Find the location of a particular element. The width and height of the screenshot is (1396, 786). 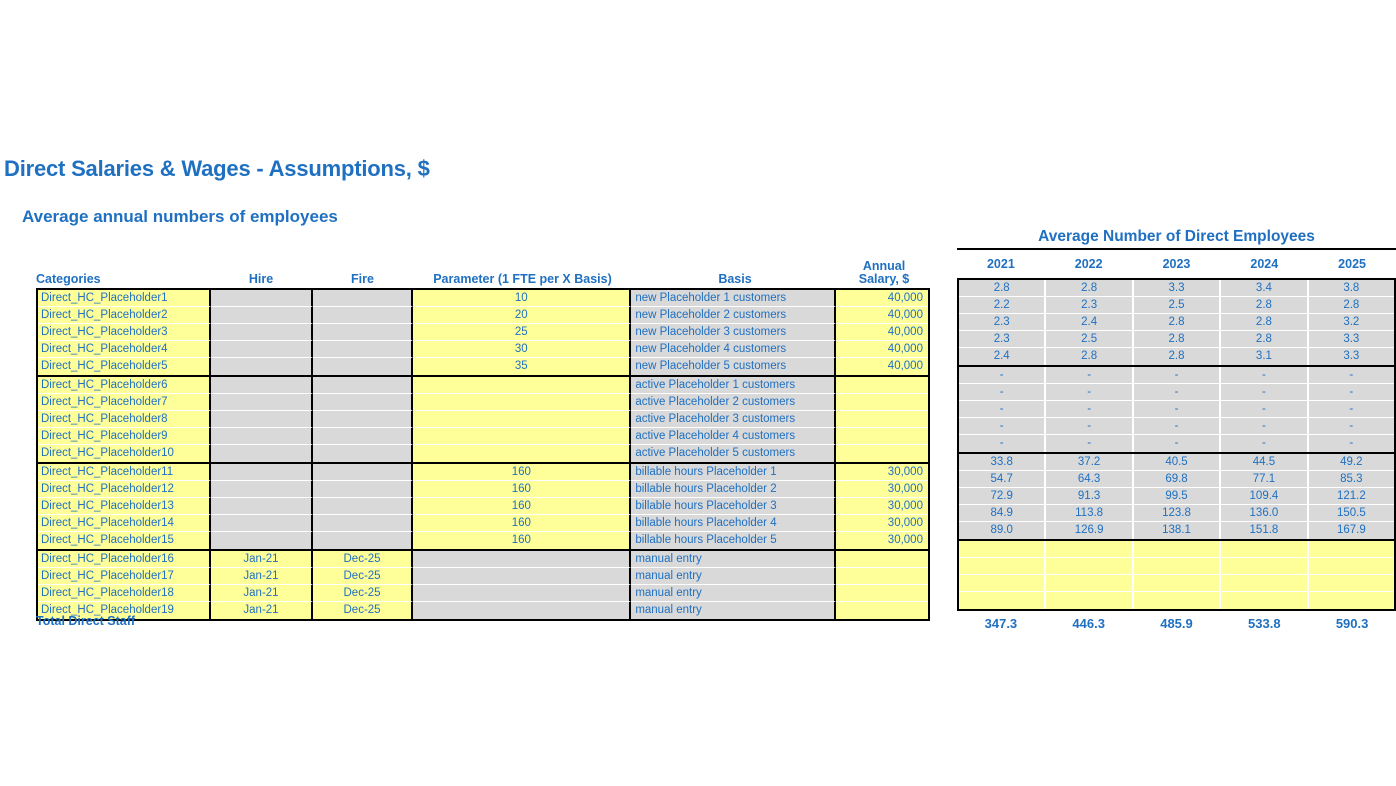

cell-employee-count: 72.9 is located at coordinates (1003, 496).